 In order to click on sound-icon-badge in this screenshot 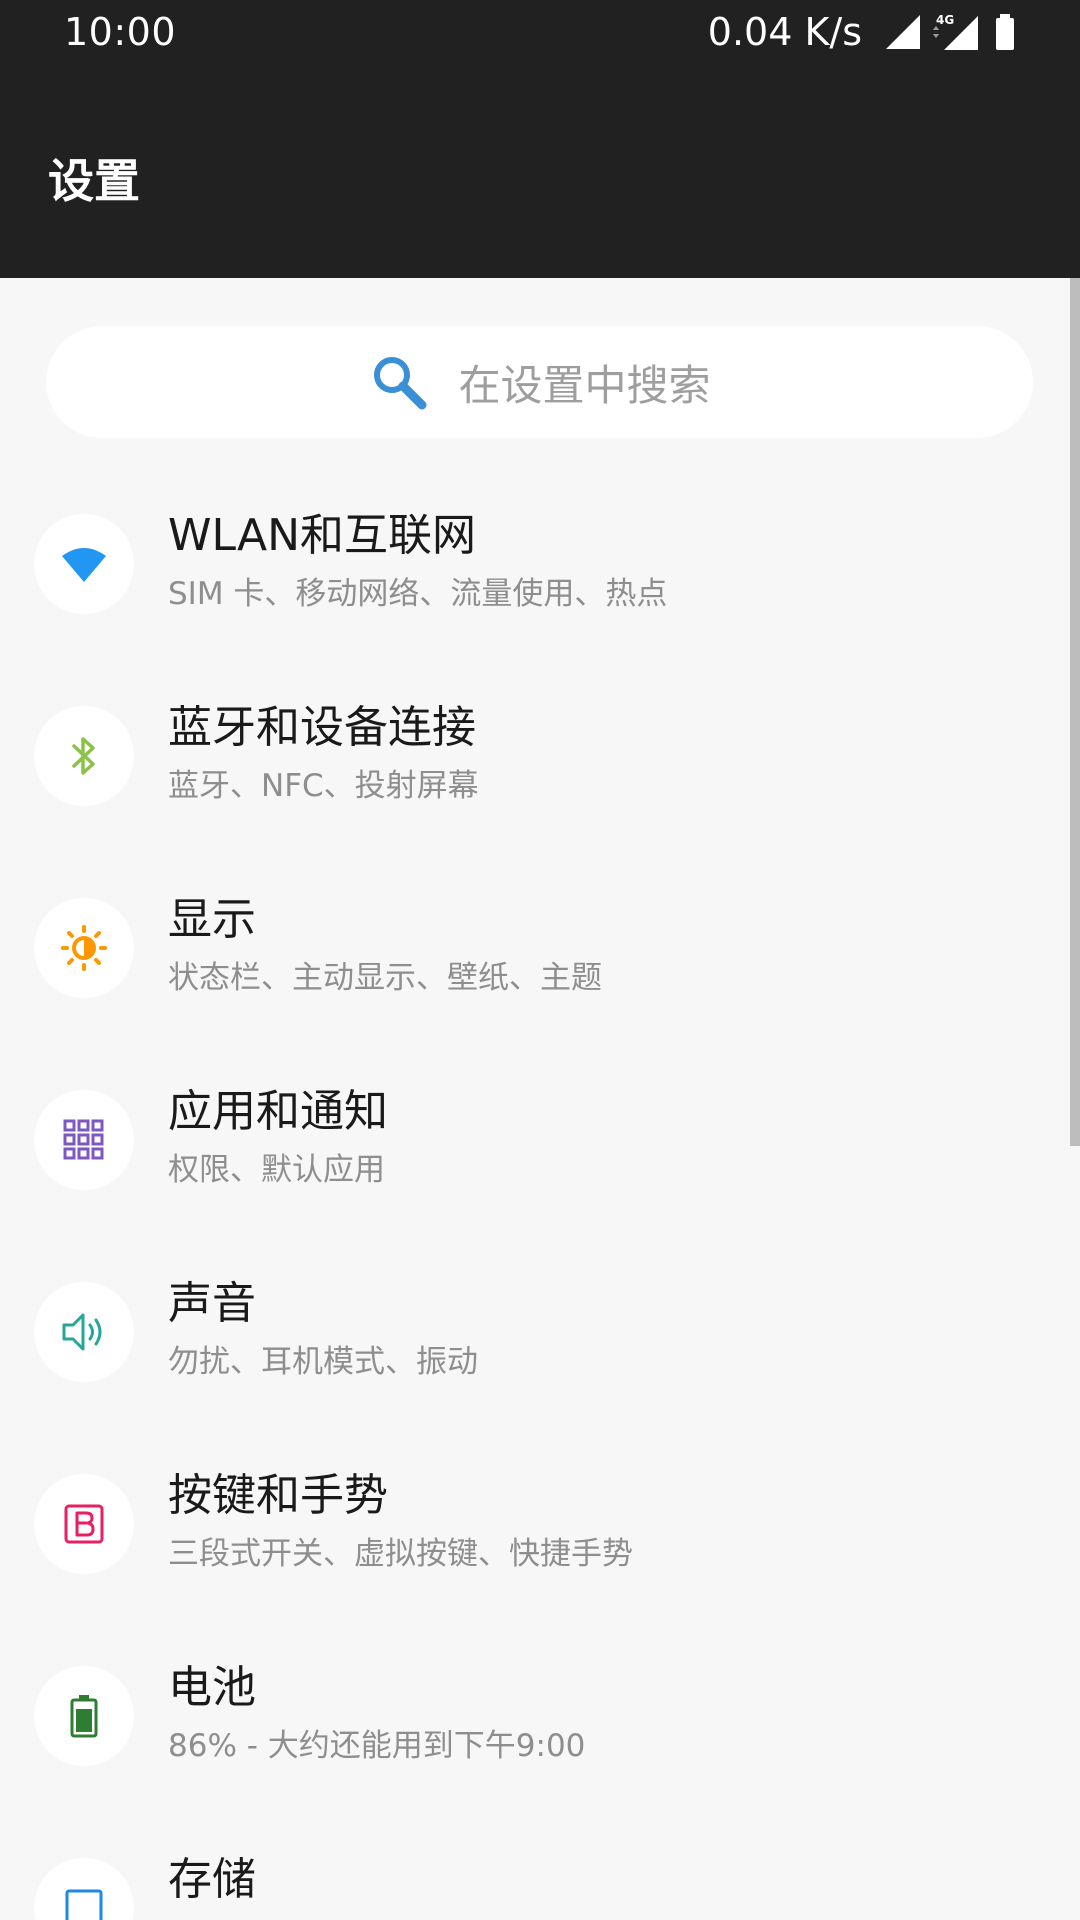, I will do `click(84, 1332)`.